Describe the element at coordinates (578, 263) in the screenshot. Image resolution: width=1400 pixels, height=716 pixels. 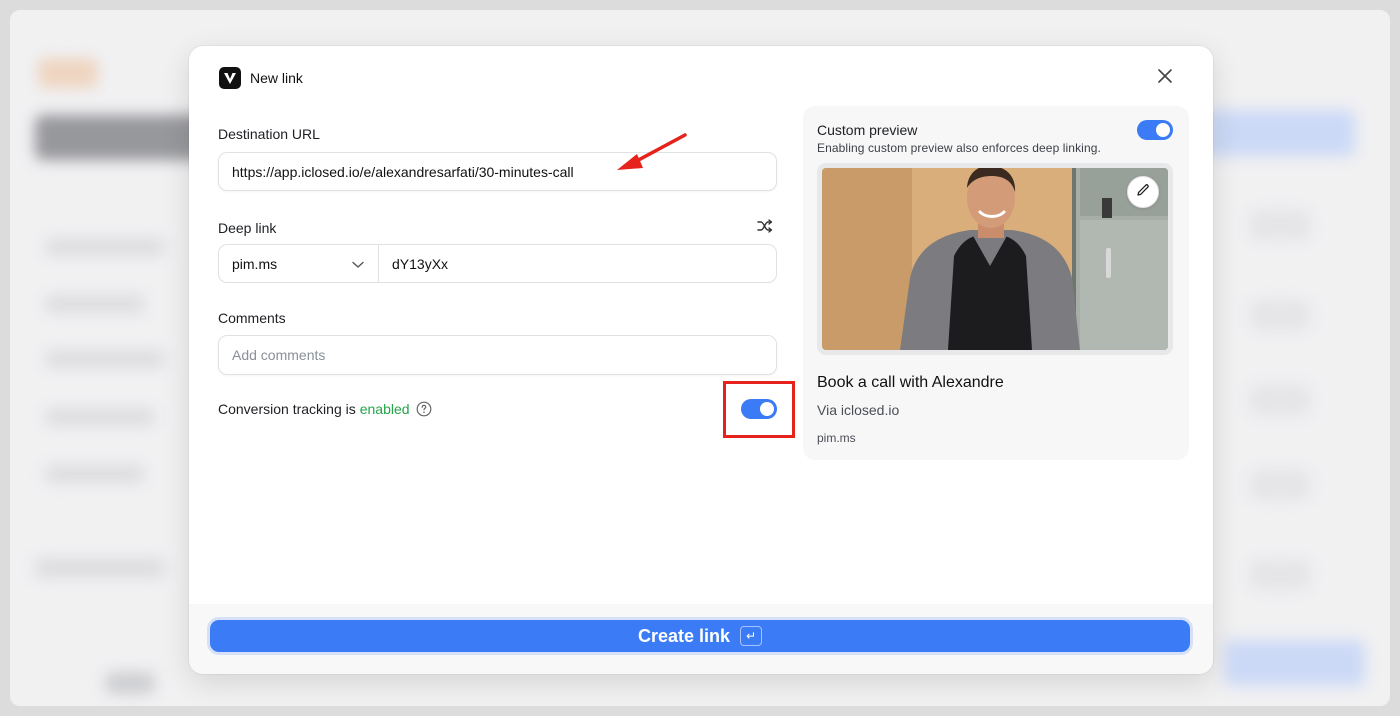
I see `slug-input: dY13yXx` at that location.